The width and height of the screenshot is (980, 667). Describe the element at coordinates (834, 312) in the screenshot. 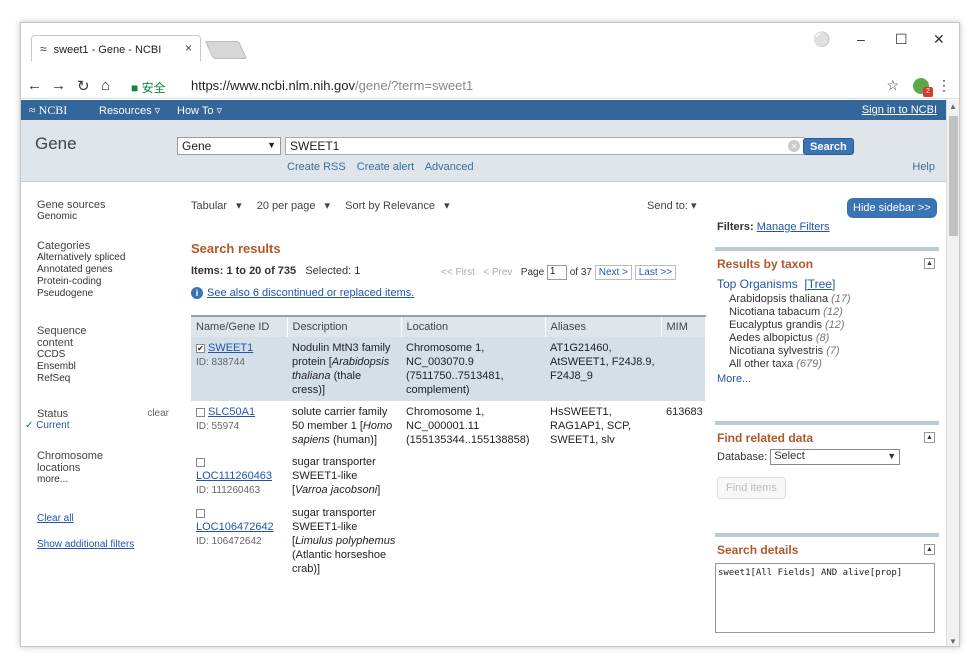

I see `taxon-item: Nicotiana tabacum (12)` at that location.